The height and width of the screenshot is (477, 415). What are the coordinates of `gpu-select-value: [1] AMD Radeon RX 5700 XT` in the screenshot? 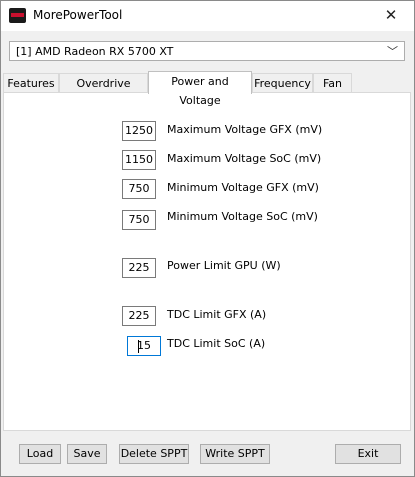 It's located at (95, 51).